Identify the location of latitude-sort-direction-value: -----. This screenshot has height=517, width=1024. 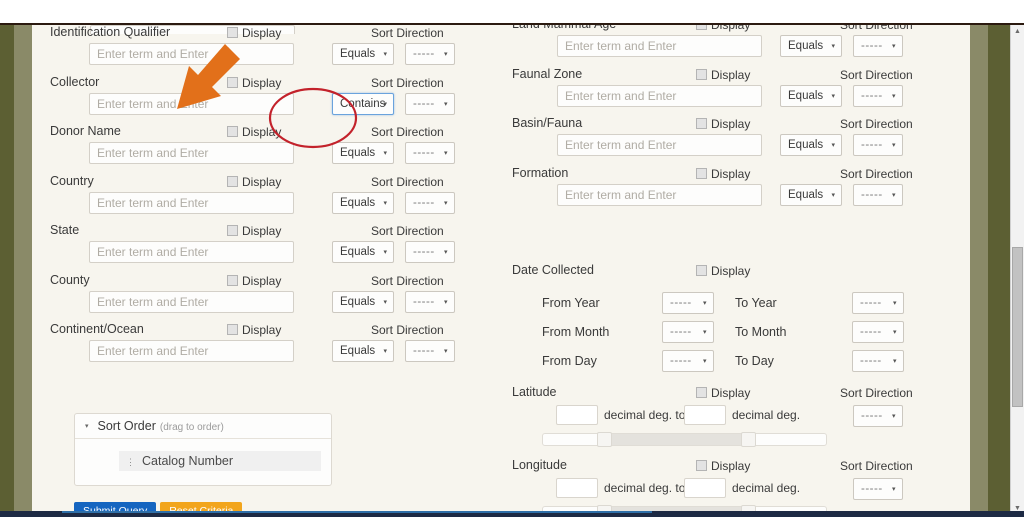
(872, 416).